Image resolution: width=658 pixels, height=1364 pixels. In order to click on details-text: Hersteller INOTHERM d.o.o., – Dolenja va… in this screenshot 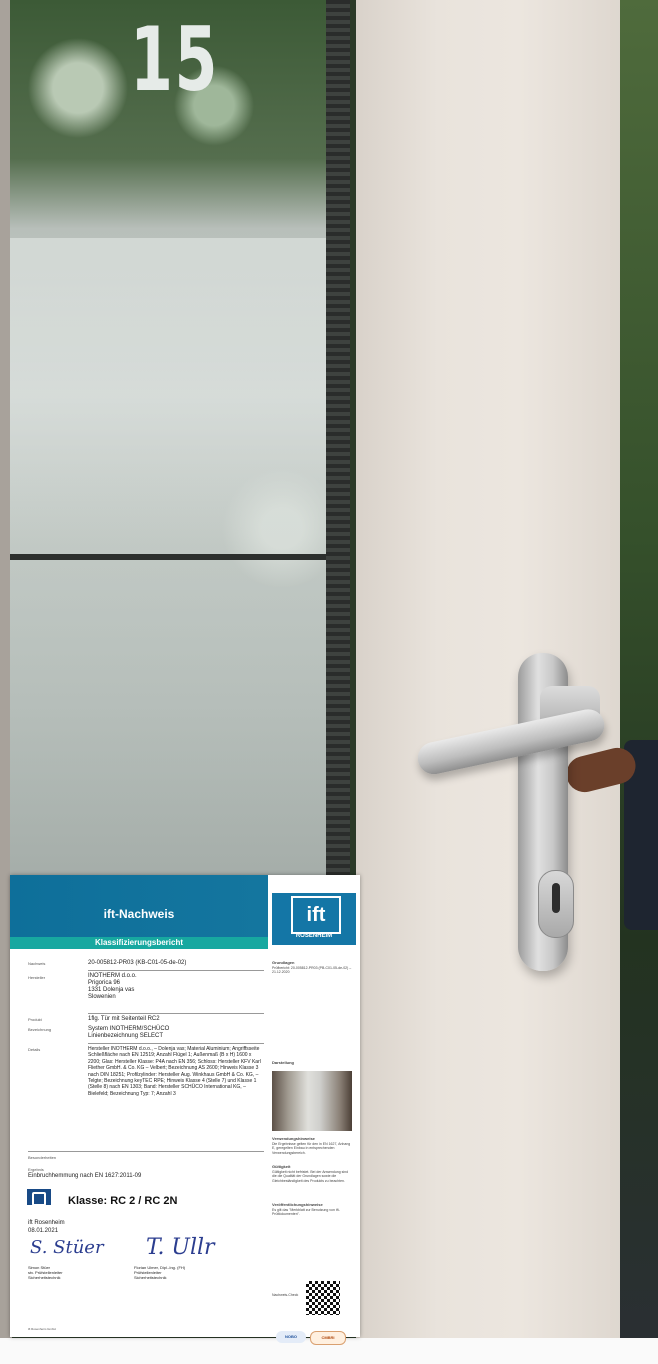, I will do `click(174, 1071)`.